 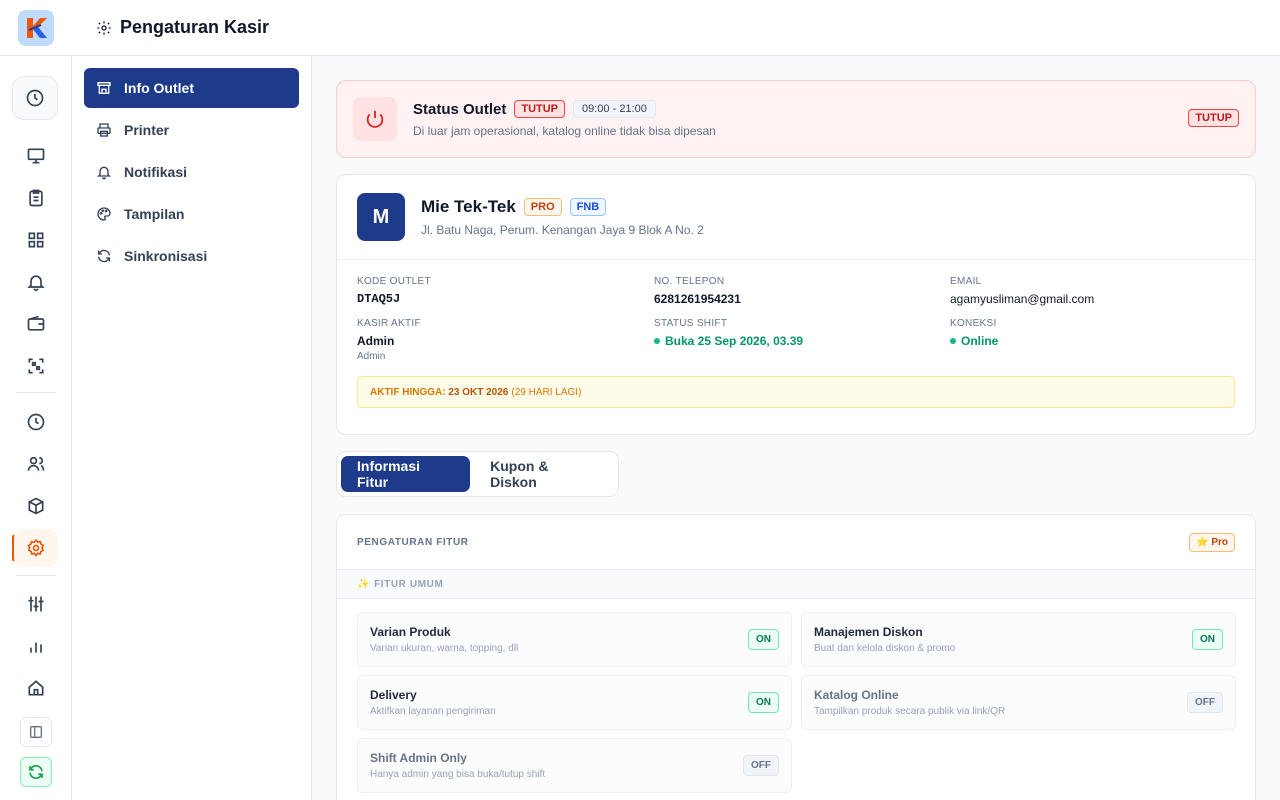 What do you see at coordinates (796, 392) in the screenshot?
I see `active-until-banner: AKTIF HINGGA: 23 OKT 2026 (29 HARI LAGI)` at bounding box center [796, 392].